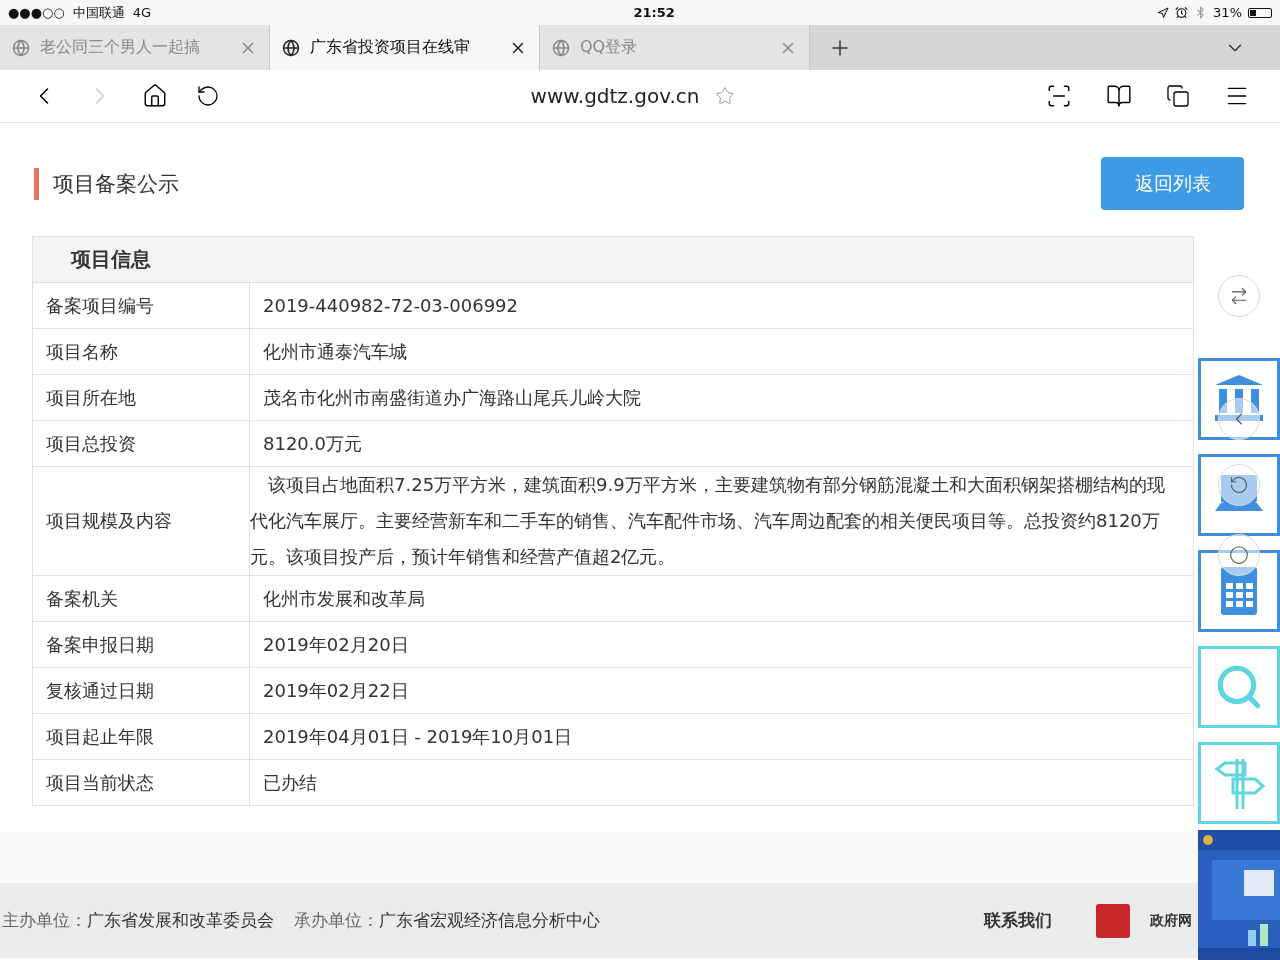 The height and width of the screenshot is (960, 1280). I want to click on field-value: 该项目占地面积7.25万平方米，建筑面积9.9万平方米，主要建筑物有部分钢筋混凝土和大面积钢架搭棚结构的现代化汽车展厅。主要经营新车和二手车的销售、汽车配件市场、汽车周边配套的相关便民项目等。总投资约8120万元。该项目投产后，预计年销售和经营产值超2亿元。, so click(708, 521).